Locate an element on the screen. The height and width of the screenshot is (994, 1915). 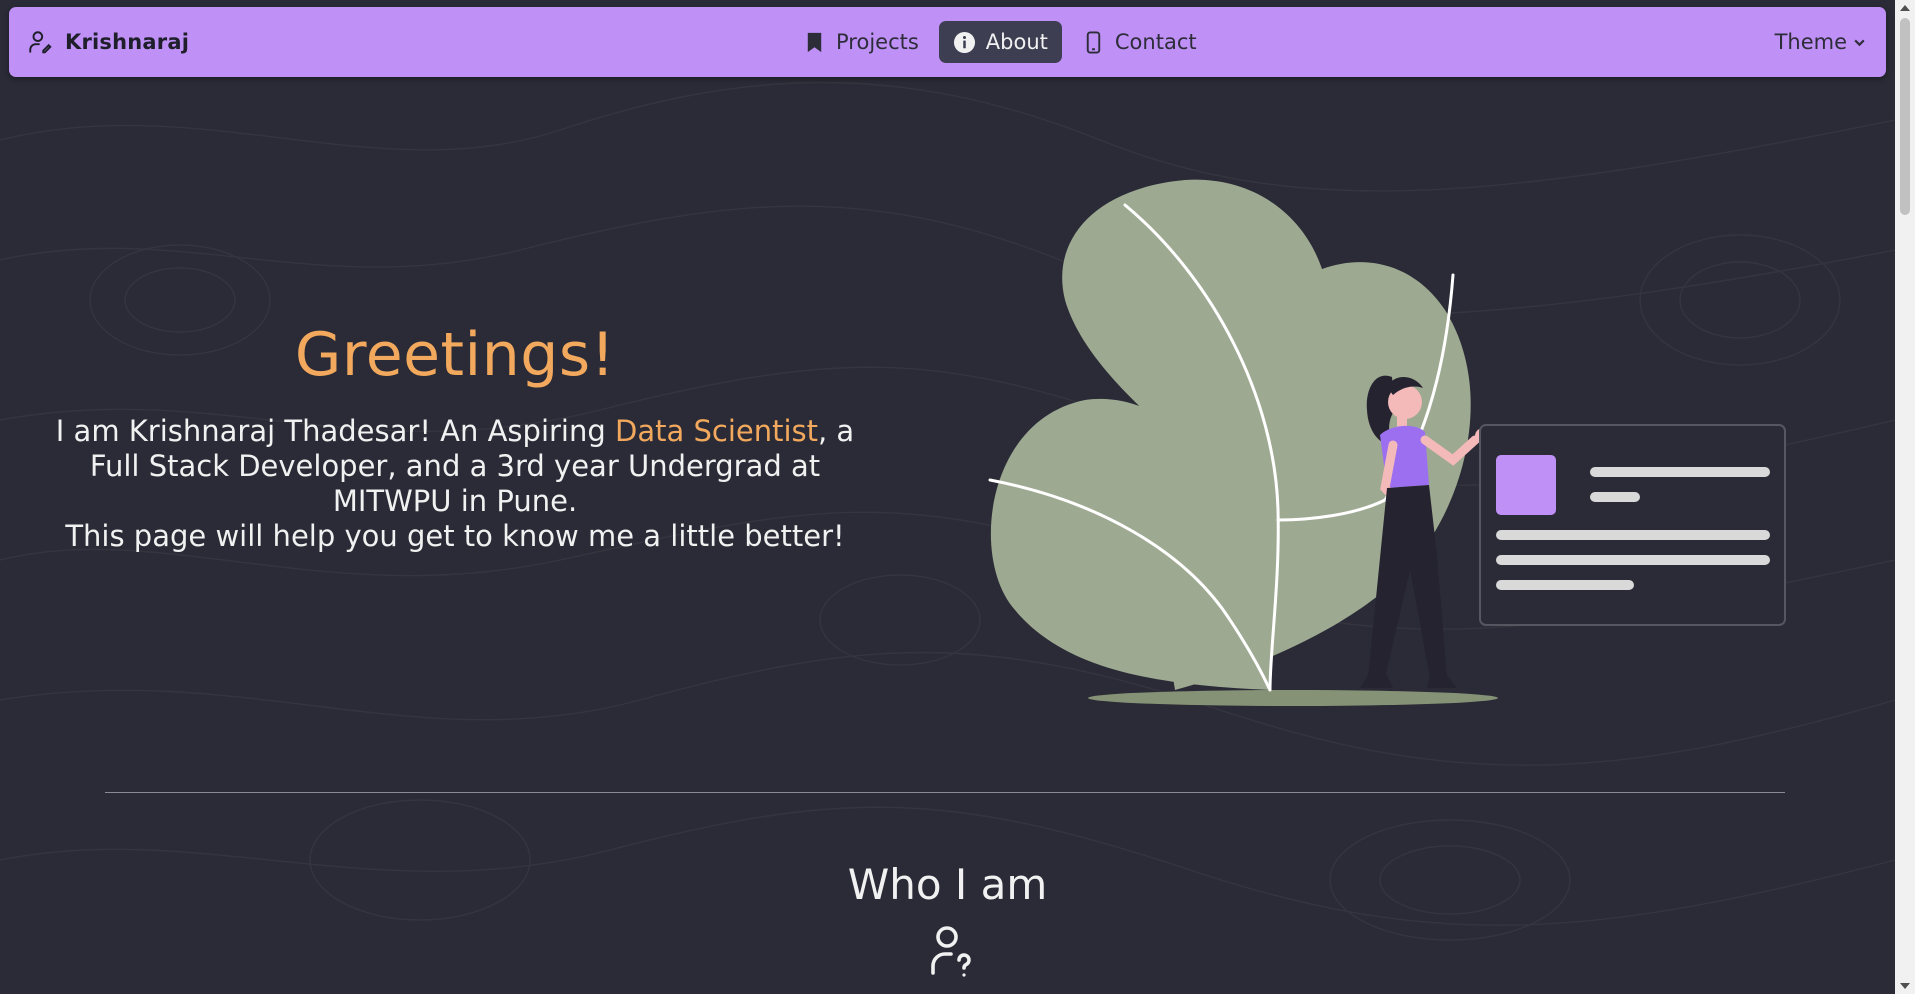
vertical-scrollbar is located at coordinates (1905, 497).